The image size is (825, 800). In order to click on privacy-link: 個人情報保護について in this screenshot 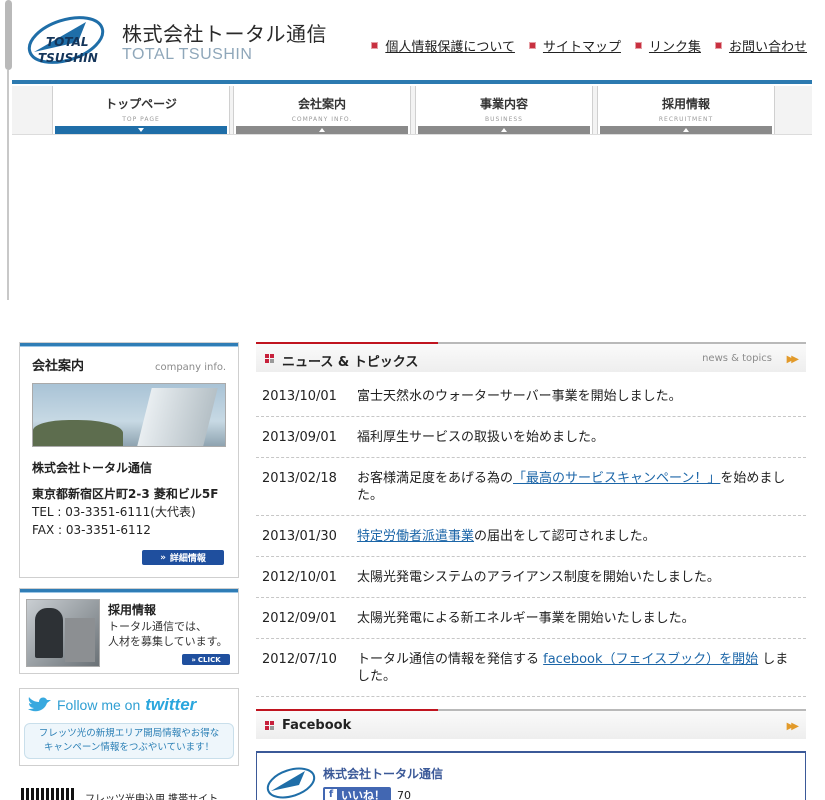, I will do `click(443, 45)`.